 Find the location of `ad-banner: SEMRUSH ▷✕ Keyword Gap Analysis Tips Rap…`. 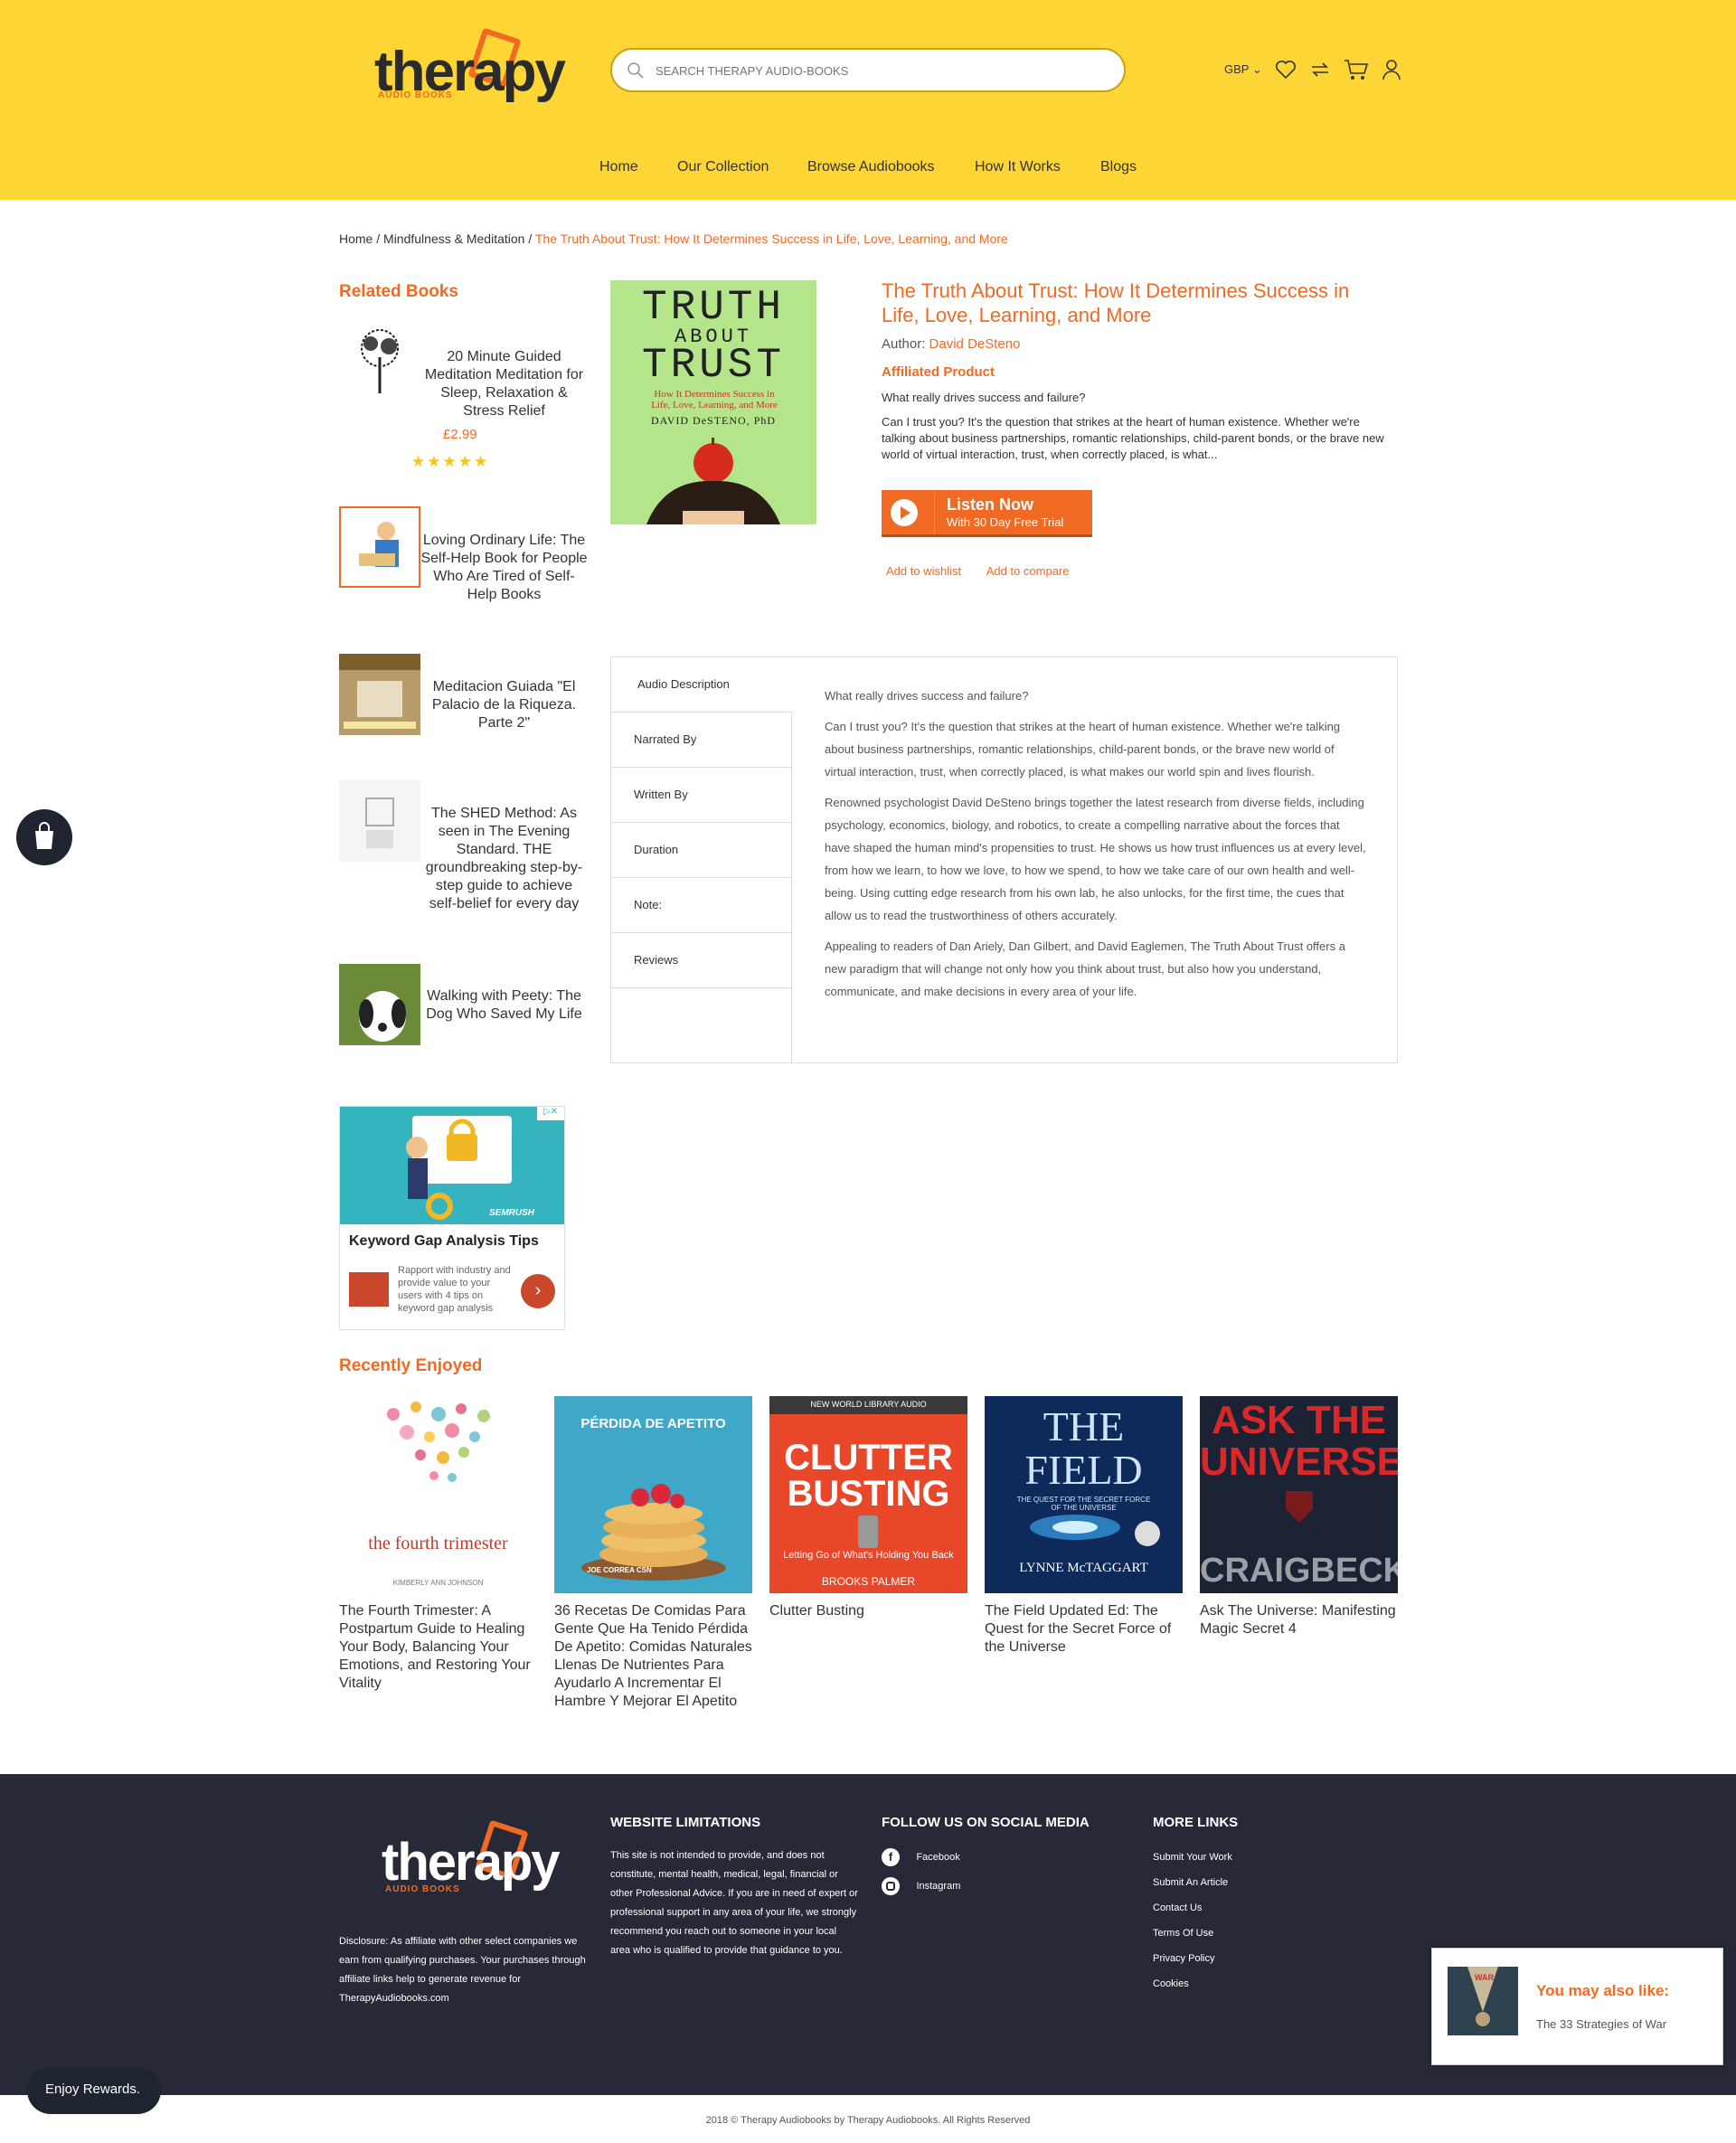

ad-banner: SEMRUSH ▷✕ Keyword Gap Analysis Tips Rap… is located at coordinates (452, 1218).